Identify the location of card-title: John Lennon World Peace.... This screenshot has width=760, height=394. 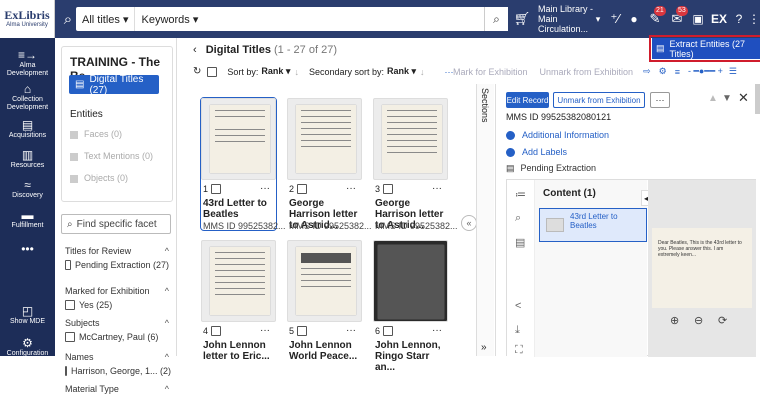
(325, 351).